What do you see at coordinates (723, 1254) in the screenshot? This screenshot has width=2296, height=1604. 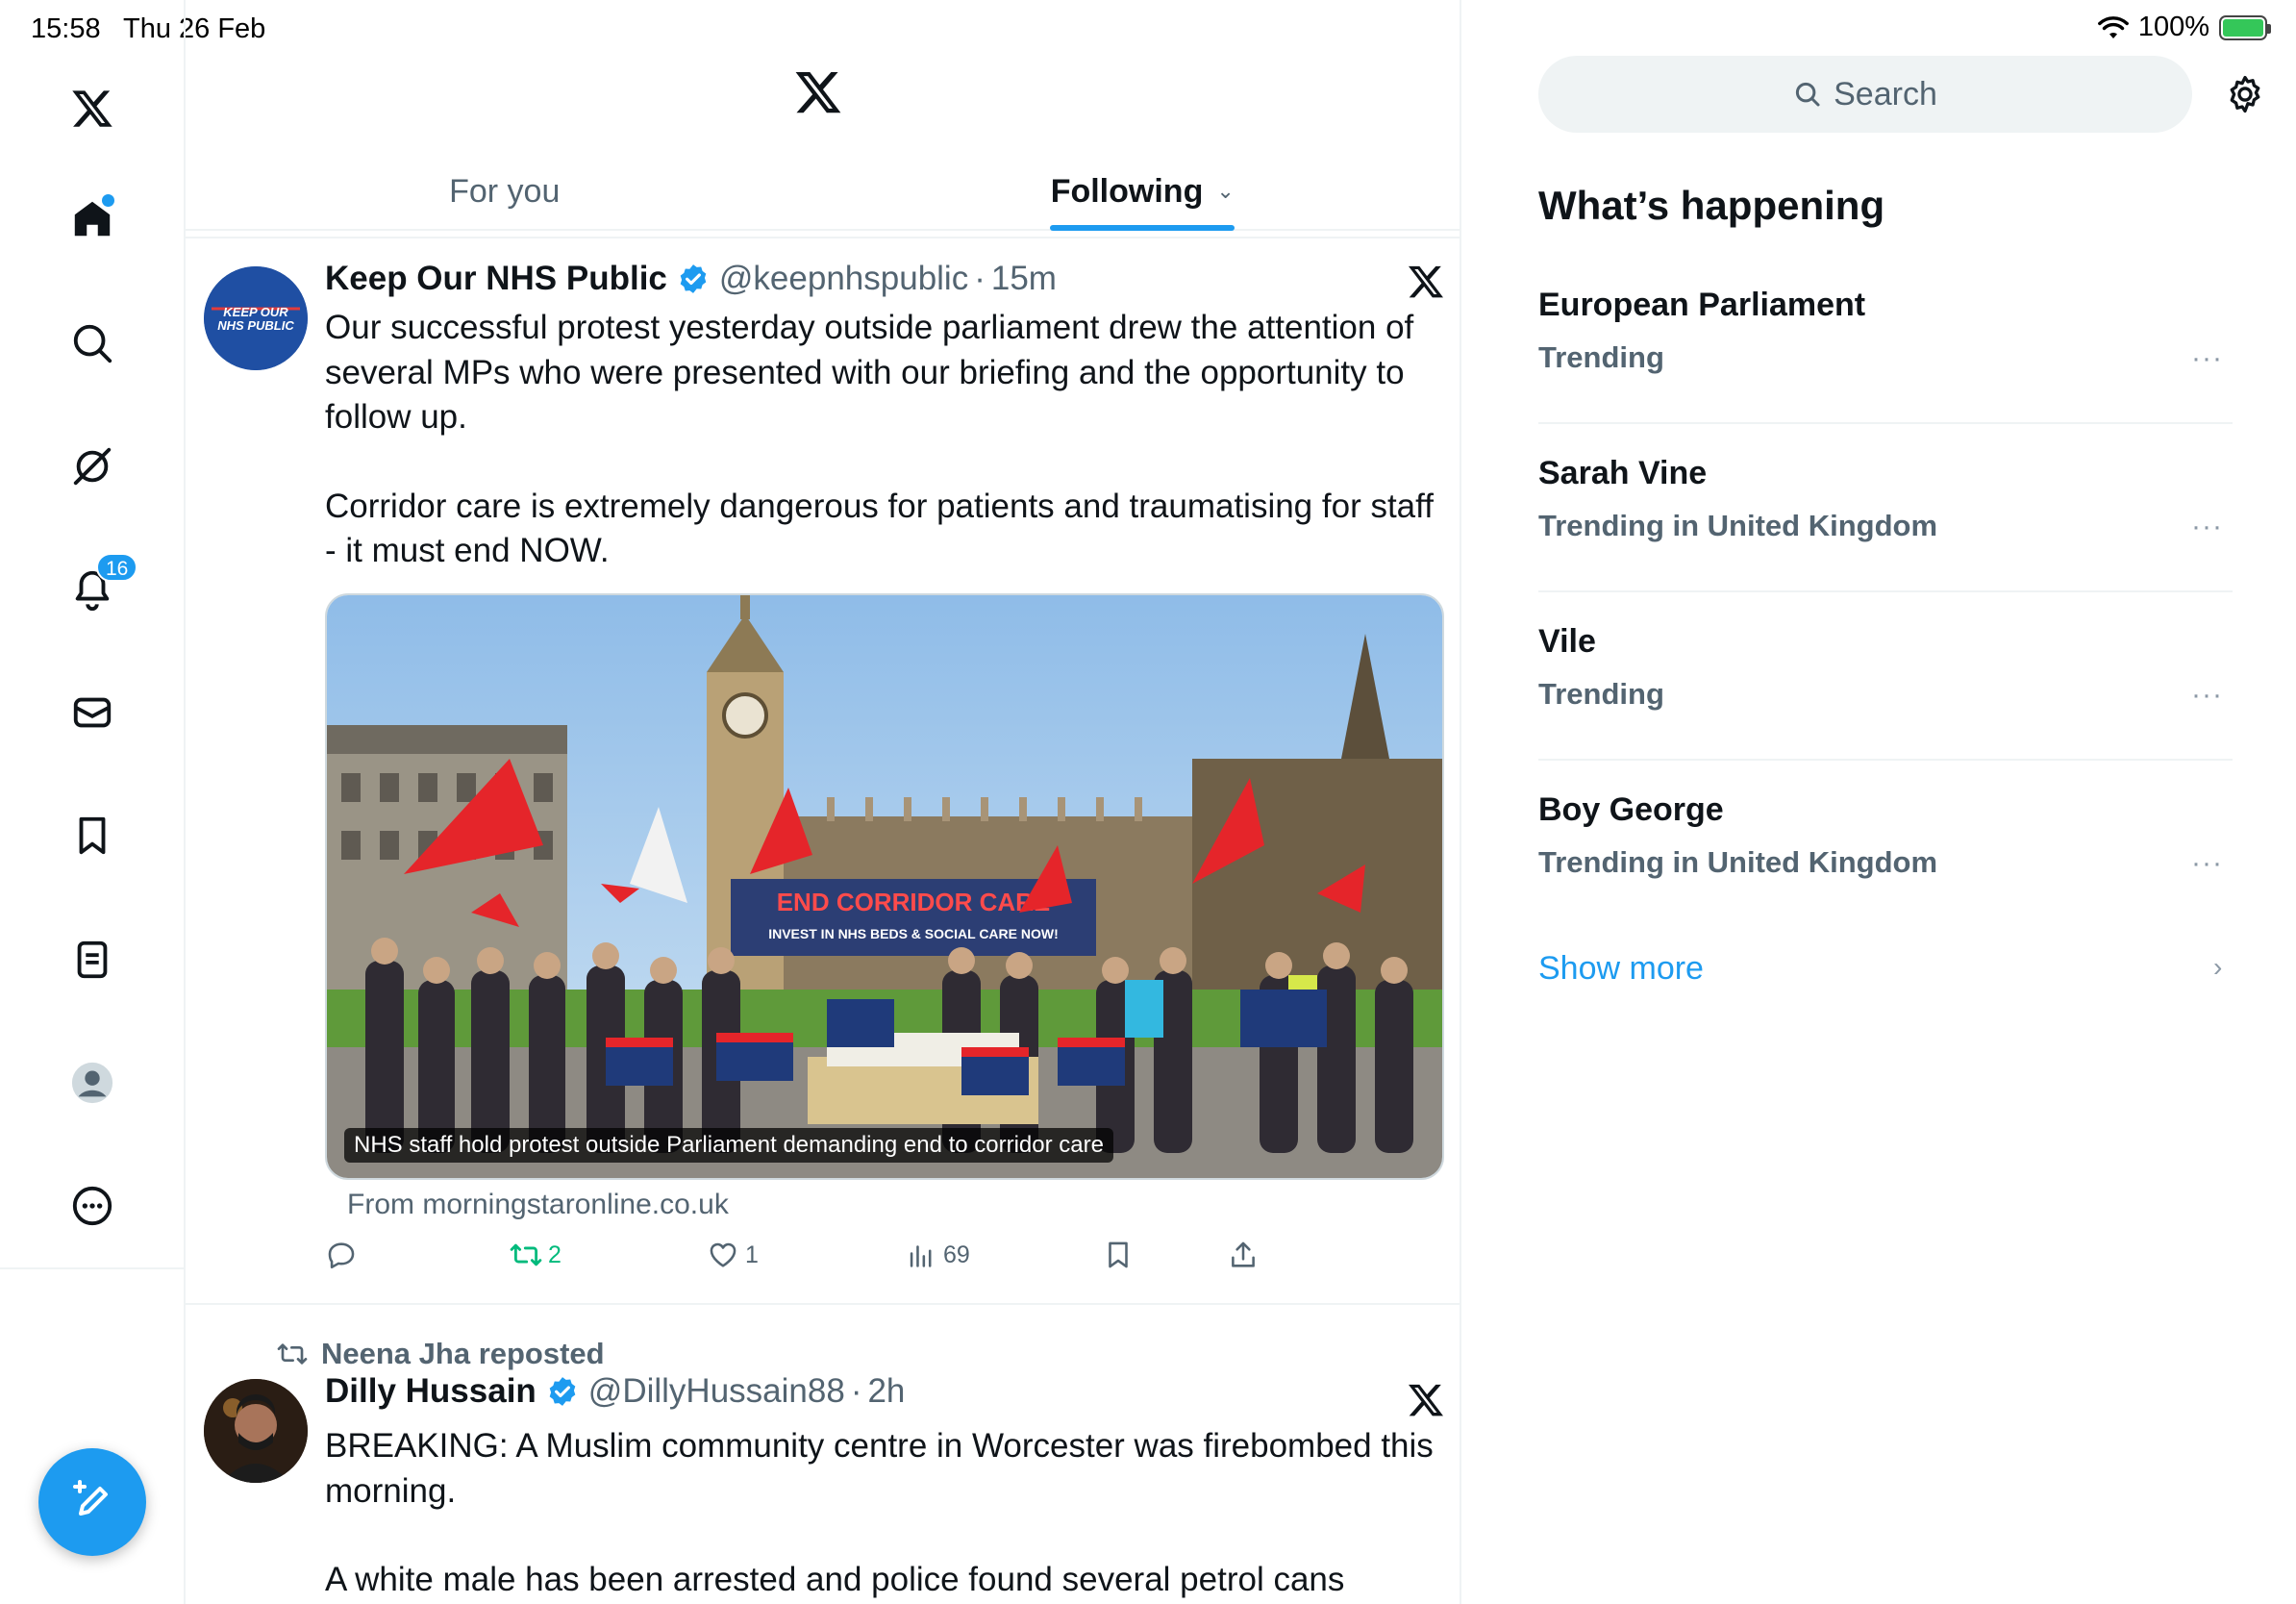 I see `heart-icon` at bounding box center [723, 1254].